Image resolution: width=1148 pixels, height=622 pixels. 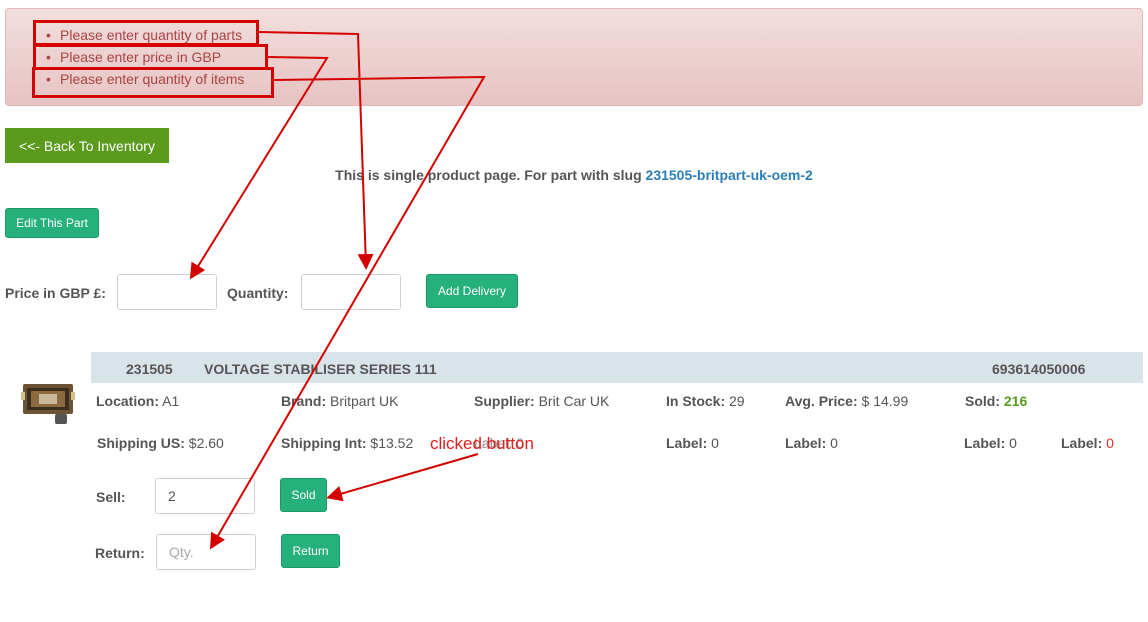 I want to click on arrow-to-quantity-input, so click(x=316, y=150).